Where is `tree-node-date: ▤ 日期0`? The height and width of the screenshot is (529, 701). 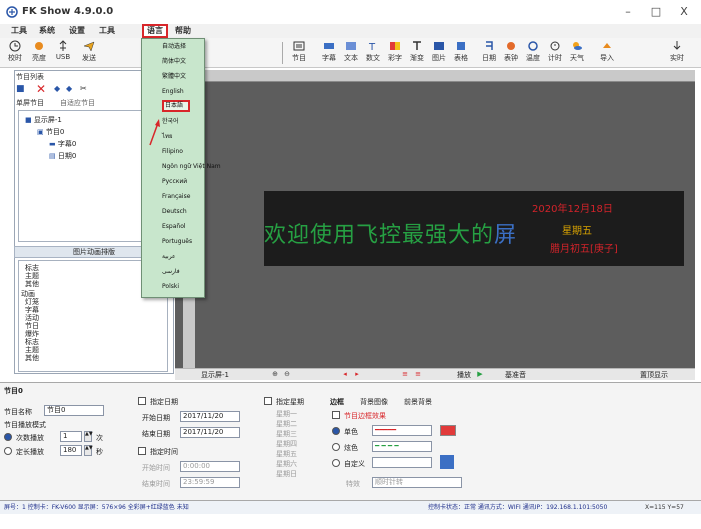
tree-node-date: ▤ 日期0 is located at coordinates (62, 156).